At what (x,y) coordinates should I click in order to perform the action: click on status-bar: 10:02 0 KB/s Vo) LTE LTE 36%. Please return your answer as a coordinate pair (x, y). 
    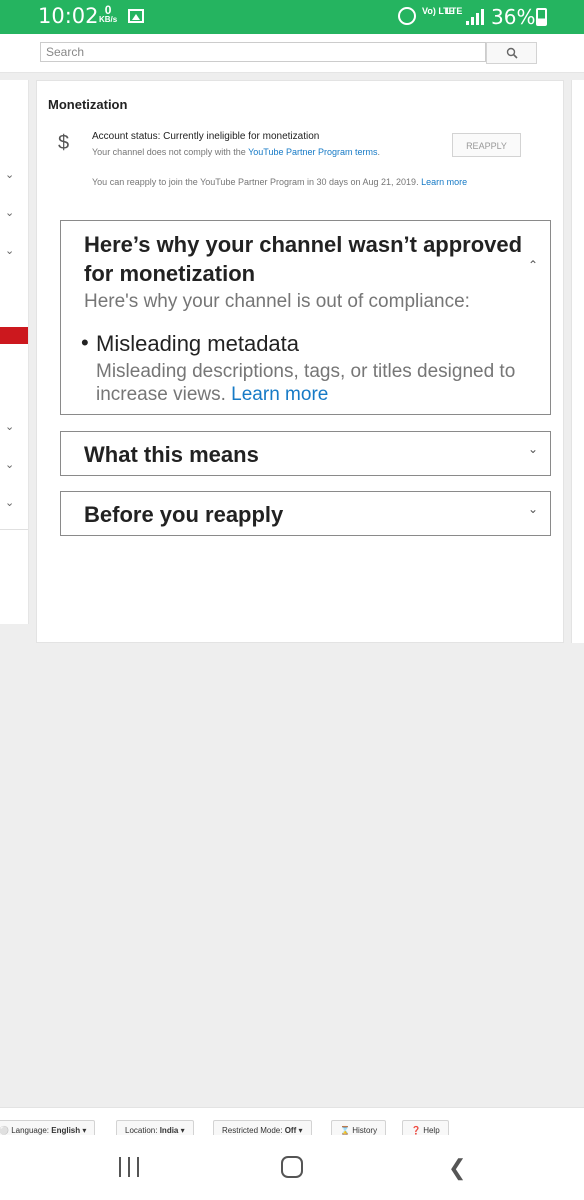
    Looking at the image, I should click on (292, 17).